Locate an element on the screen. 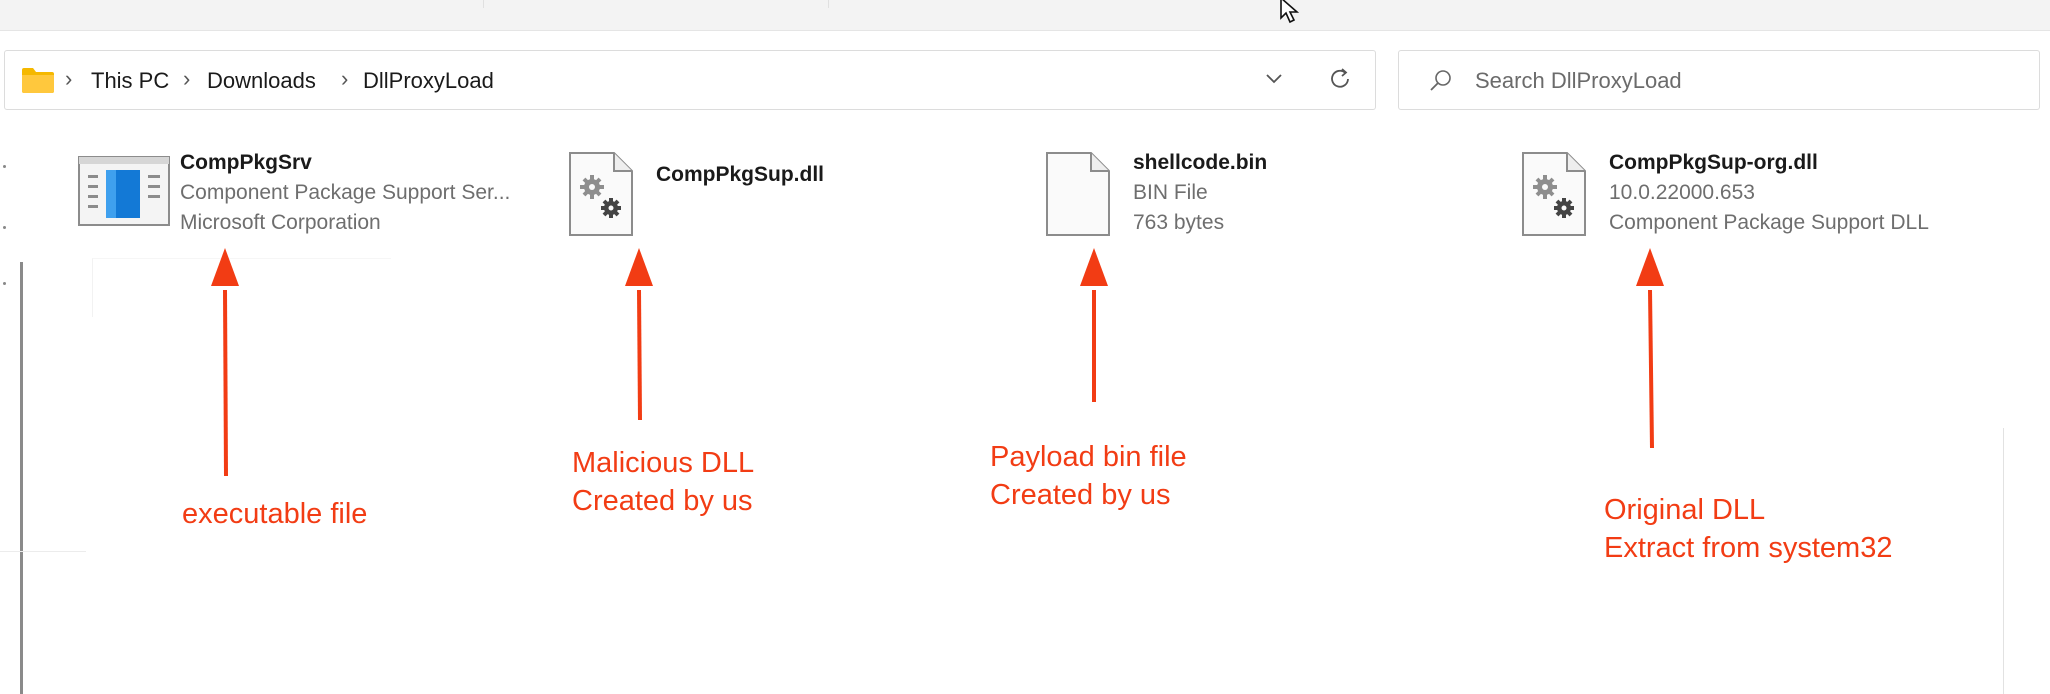 This screenshot has width=2050, height=694. arrow-executable is located at coordinates (225, 362).